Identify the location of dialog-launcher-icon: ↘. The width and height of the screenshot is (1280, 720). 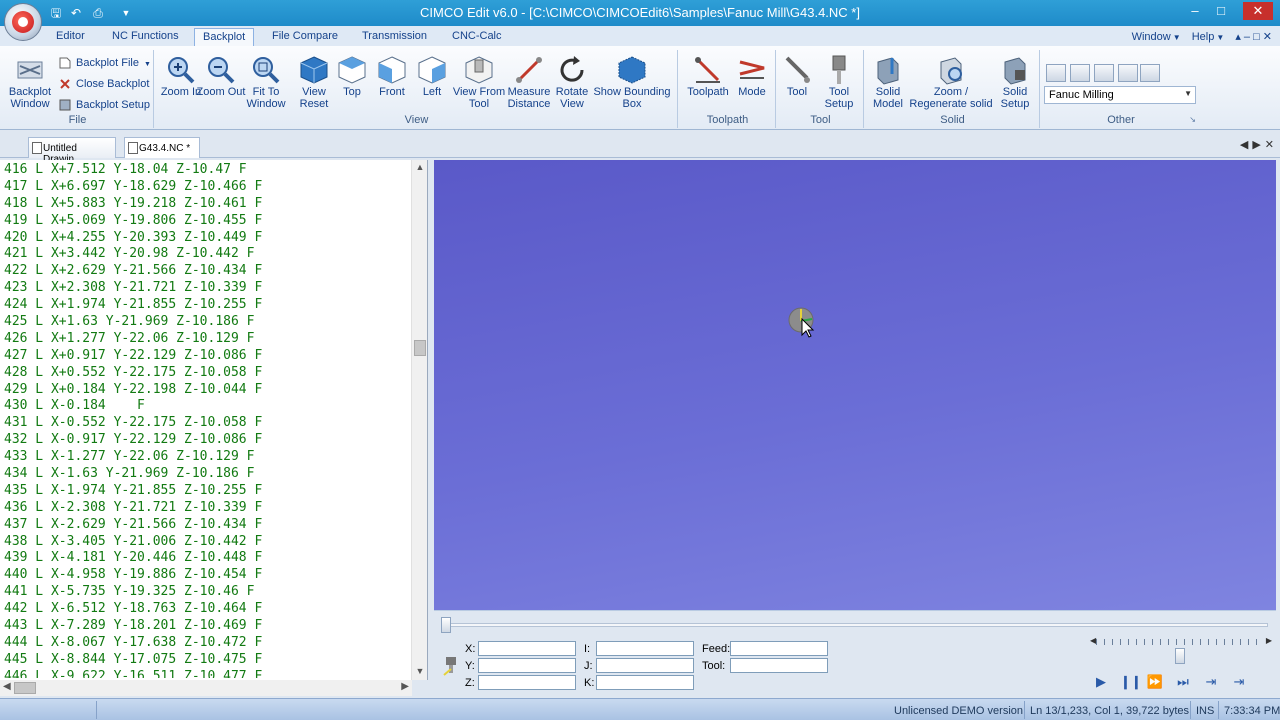
(1192, 119).